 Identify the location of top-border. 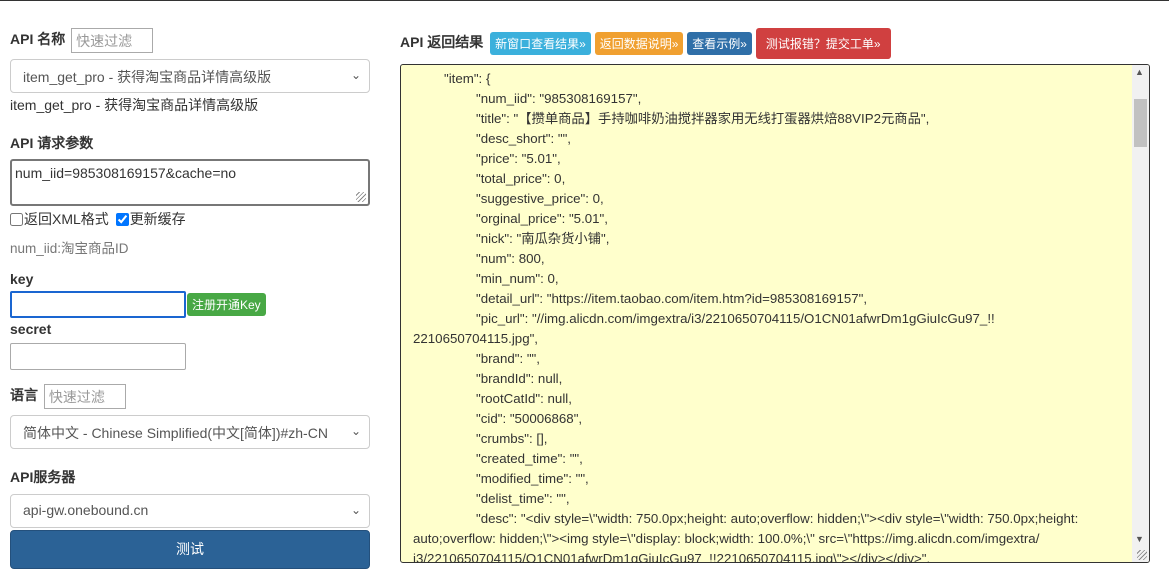
(584, 0).